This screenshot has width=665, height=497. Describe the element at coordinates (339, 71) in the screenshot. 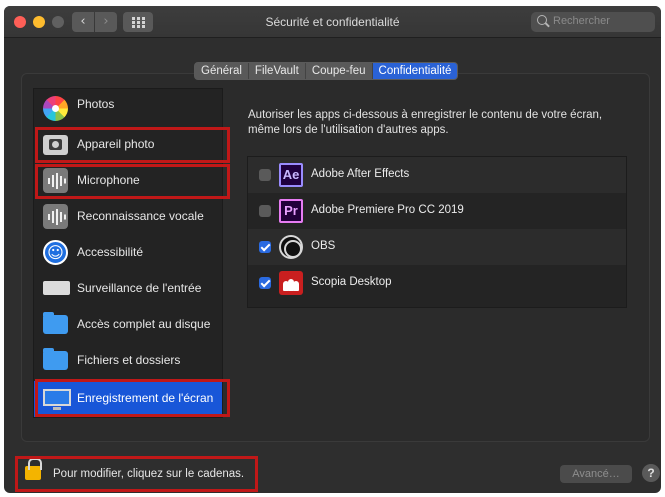

I see `tab-firewall: Coupe-feu` at that location.